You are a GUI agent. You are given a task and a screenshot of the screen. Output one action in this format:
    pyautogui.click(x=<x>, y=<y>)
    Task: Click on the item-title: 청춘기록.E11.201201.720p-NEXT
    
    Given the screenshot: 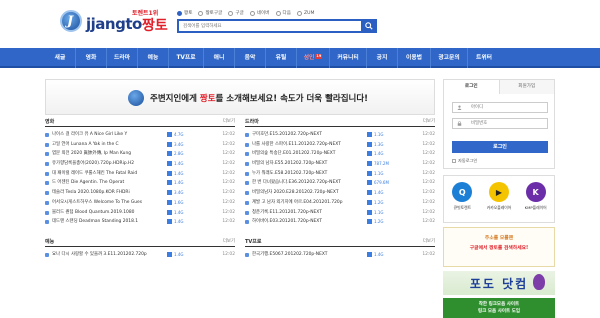 What is the action you would take?
    pyautogui.click(x=307, y=213)
    